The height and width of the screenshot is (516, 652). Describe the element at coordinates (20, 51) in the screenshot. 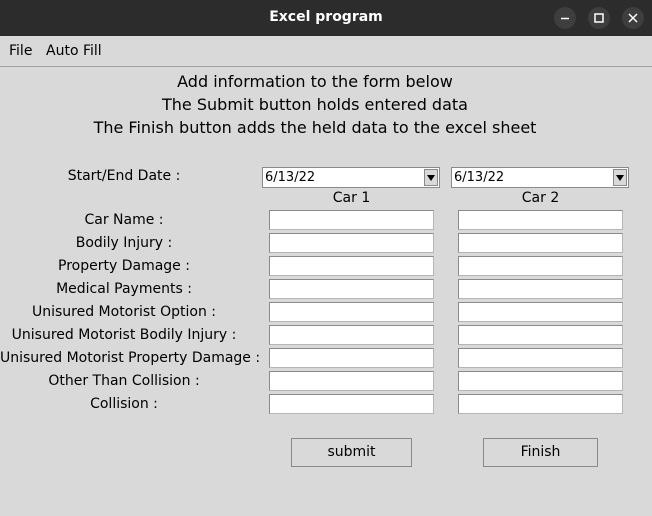

I see `menu-file: File` at that location.